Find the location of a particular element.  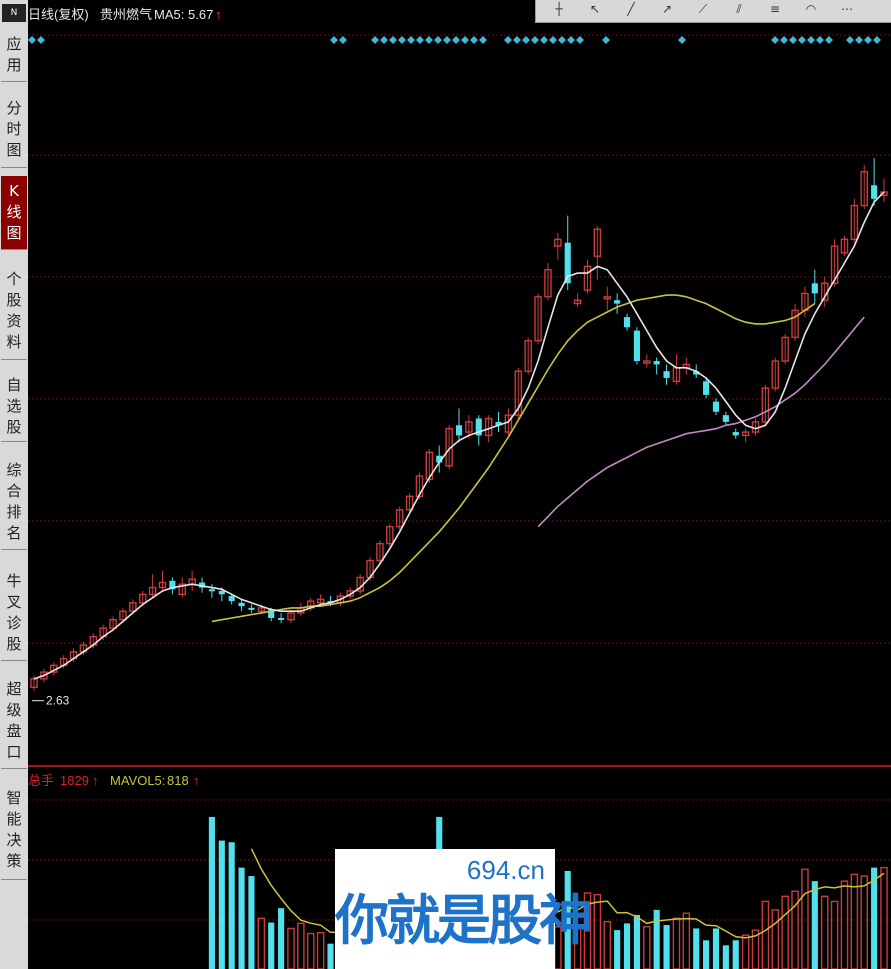

sidebar-tab-0: 应用 is located at coordinates (14, 55).